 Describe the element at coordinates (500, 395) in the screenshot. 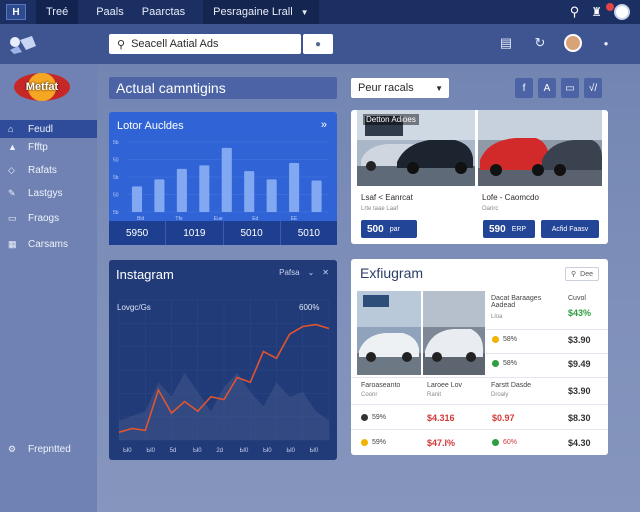

I see `image-sublabel: Droaly` at that location.